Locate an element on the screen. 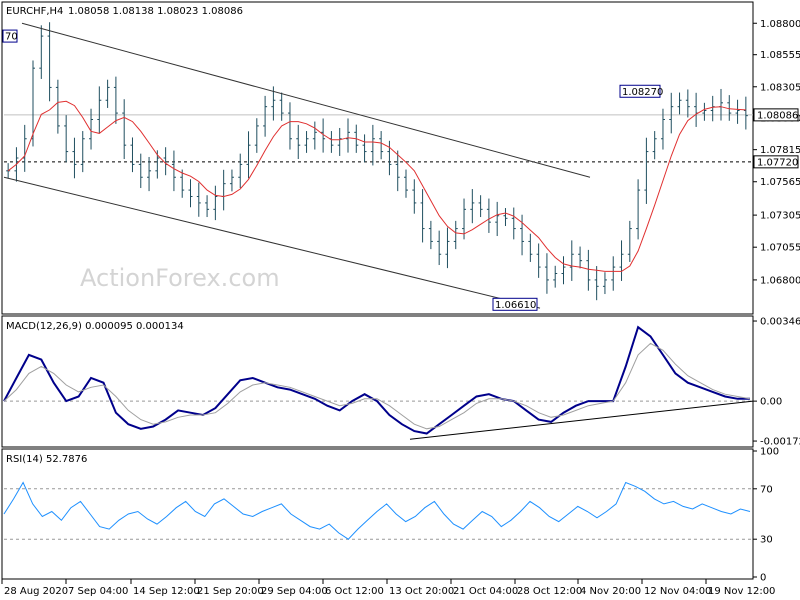 Image resolution: width=800 pixels, height=600 pixels. macd-header: MACD(12,26,9) 0.000095 0.000134 is located at coordinates (95, 326).